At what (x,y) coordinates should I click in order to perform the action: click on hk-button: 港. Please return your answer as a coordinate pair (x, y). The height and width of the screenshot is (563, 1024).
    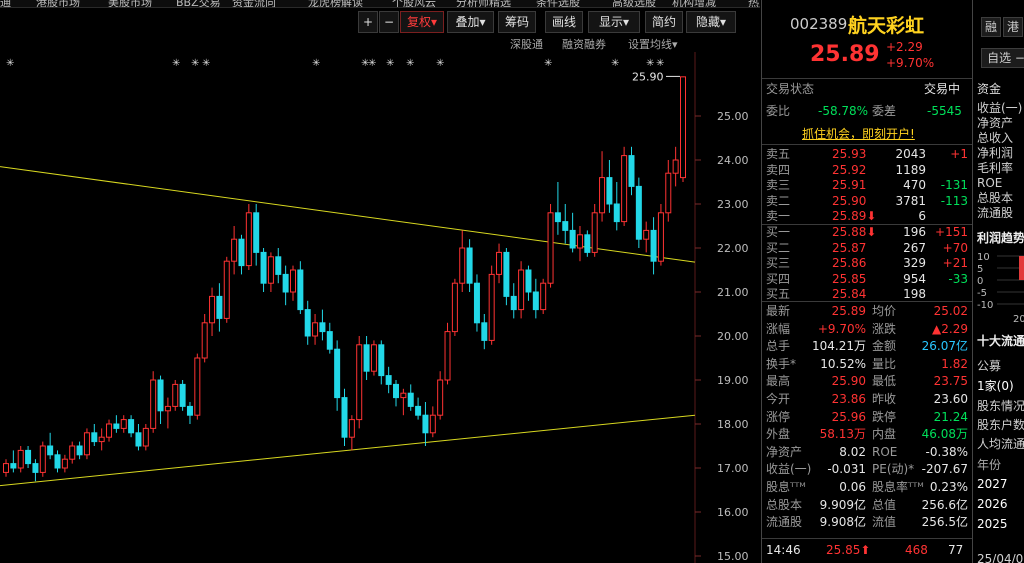
    Looking at the image, I should click on (1013, 27).